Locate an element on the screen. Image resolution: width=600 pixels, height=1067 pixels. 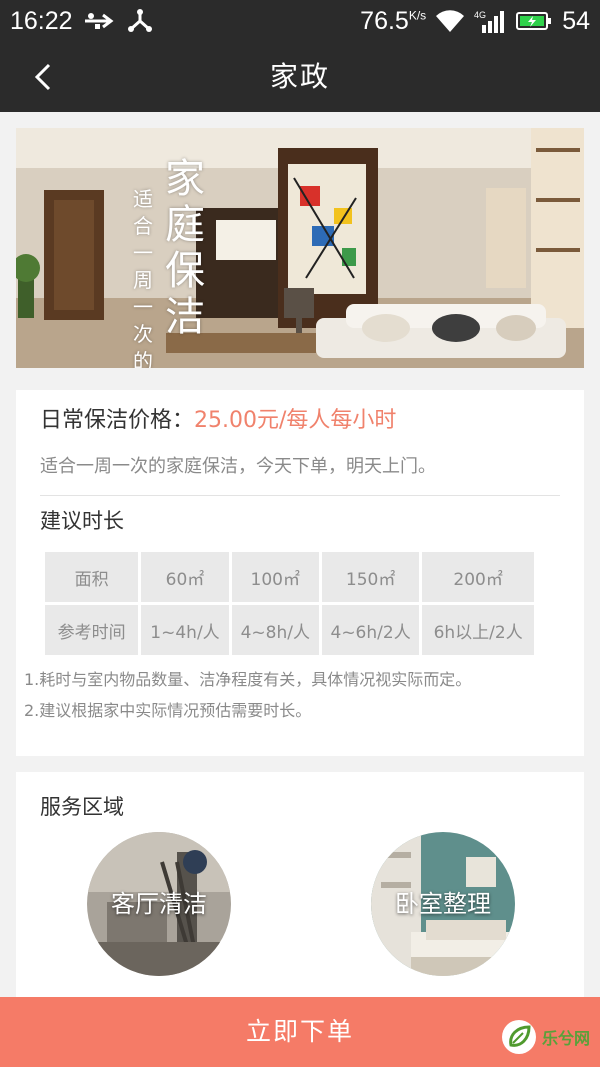
battery-level: 54 is located at coordinates (576, 20).